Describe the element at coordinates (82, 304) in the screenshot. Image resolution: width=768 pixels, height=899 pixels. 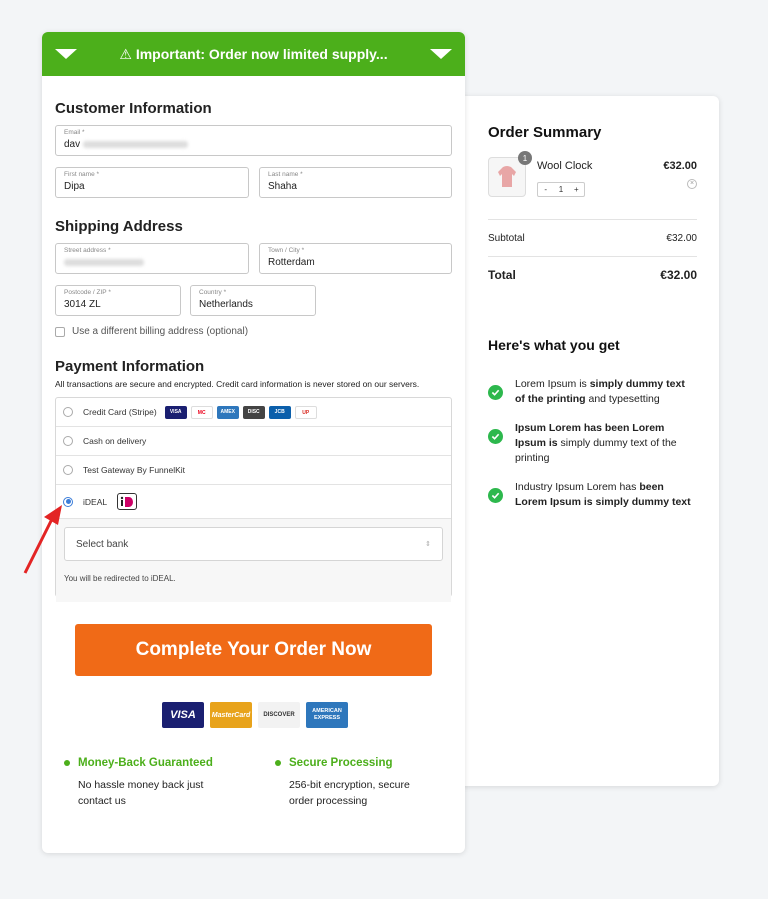
I see `postcode-value: 3014 ZL` at that location.